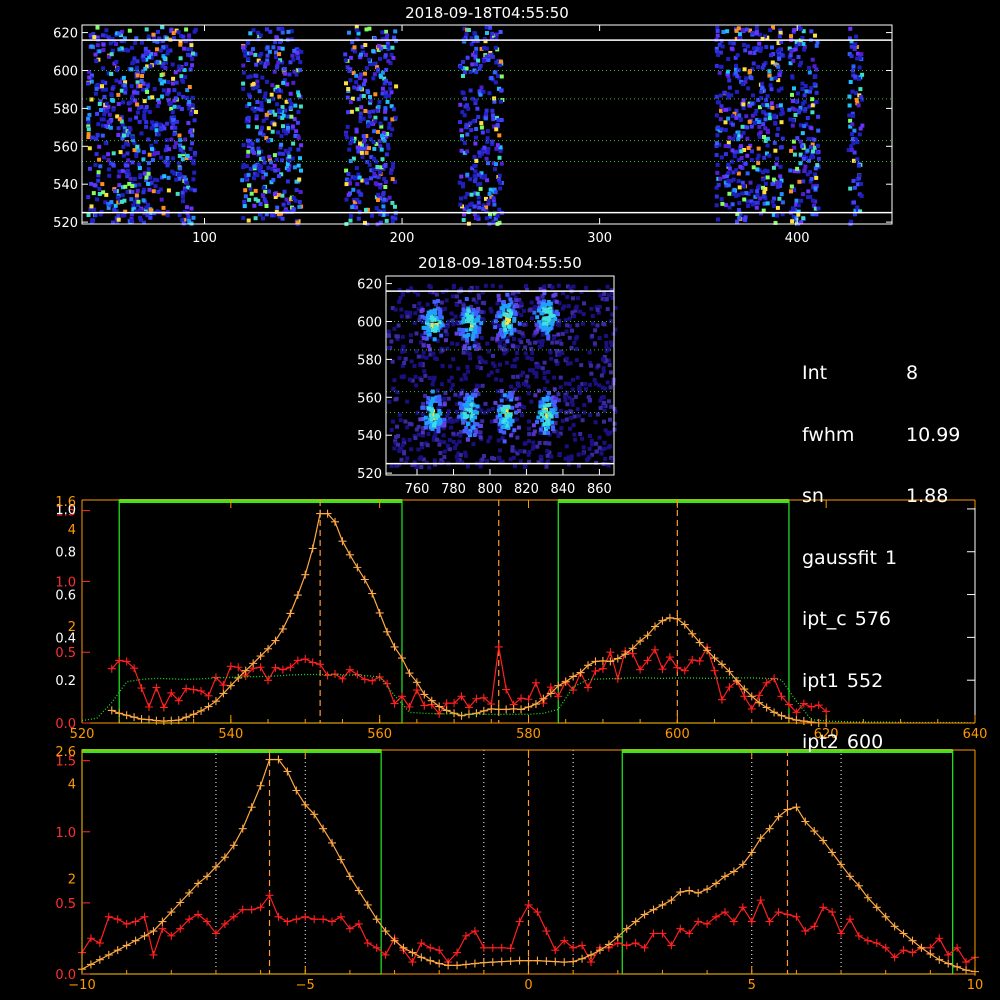  What do you see at coordinates (65, 502) in the screenshot?
I see `y-top-label: 1.6` at bounding box center [65, 502].